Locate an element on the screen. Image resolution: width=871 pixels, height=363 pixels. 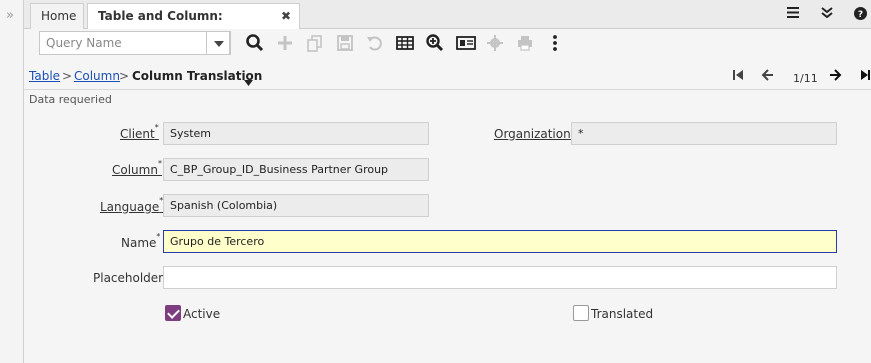
previous-record-icon is located at coordinates (767, 77).